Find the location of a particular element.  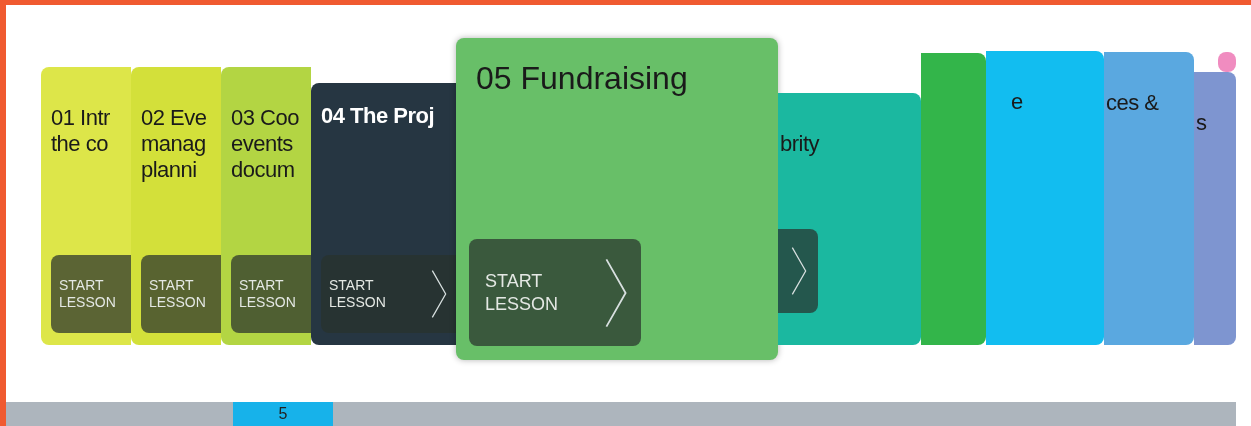

lesson-card: s is located at coordinates (1215, 208).